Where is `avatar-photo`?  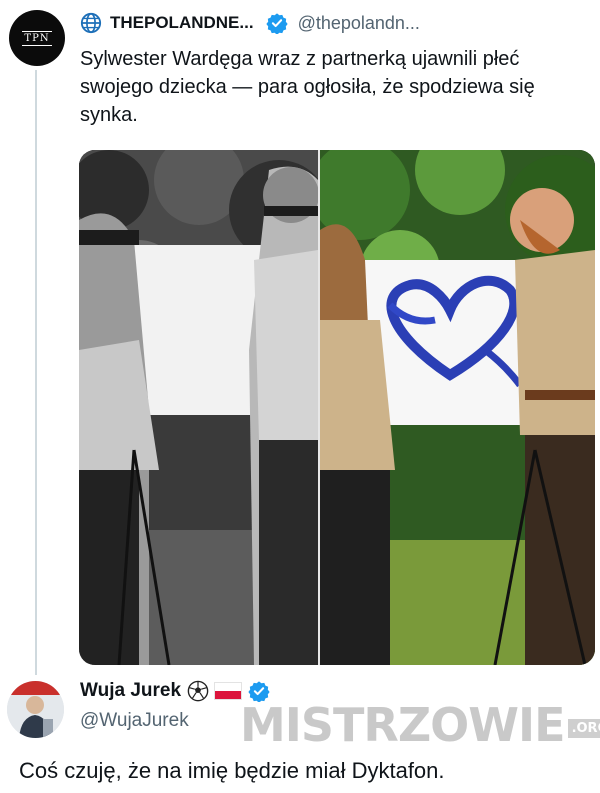 avatar-photo is located at coordinates (35, 709).